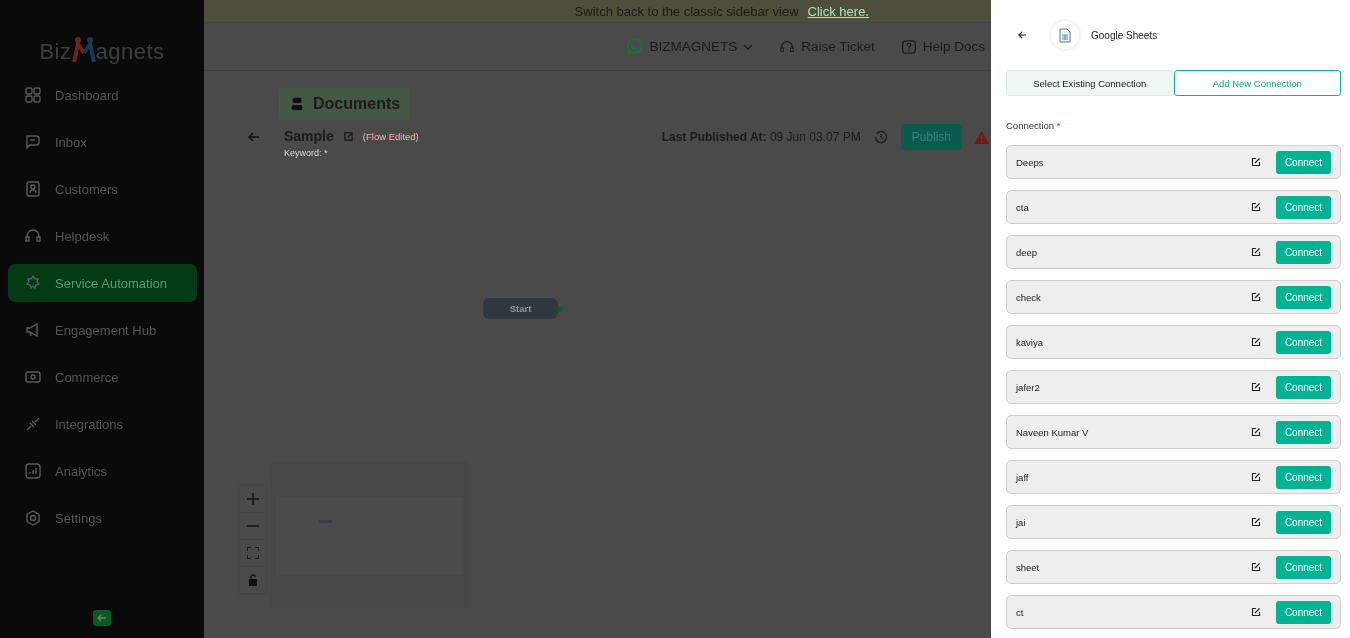 The height and width of the screenshot is (638, 1350). I want to click on connection-name: check, so click(1029, 297).